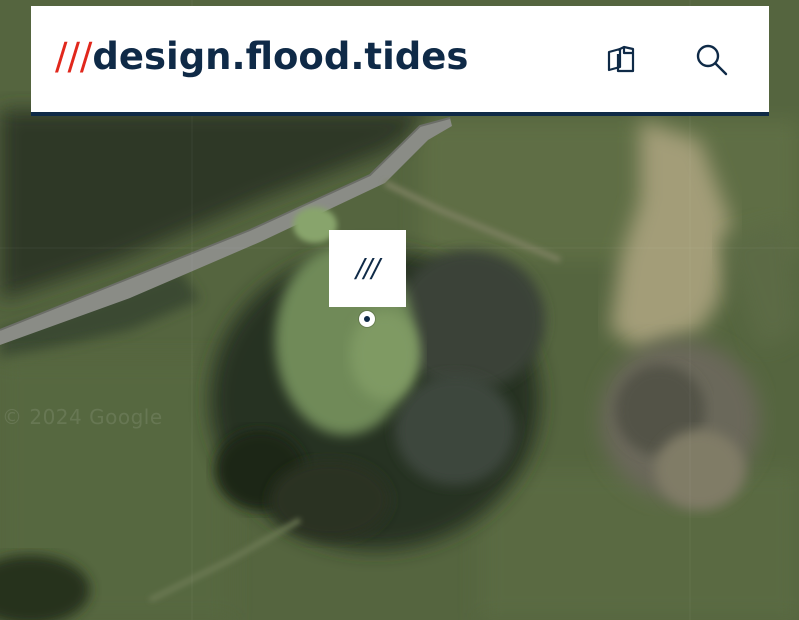 The width and height of the screenshot is (799, 620). Describe the element at coordinates (74, 56) in the screenshot. I see `address-slashes: ///` at that location.